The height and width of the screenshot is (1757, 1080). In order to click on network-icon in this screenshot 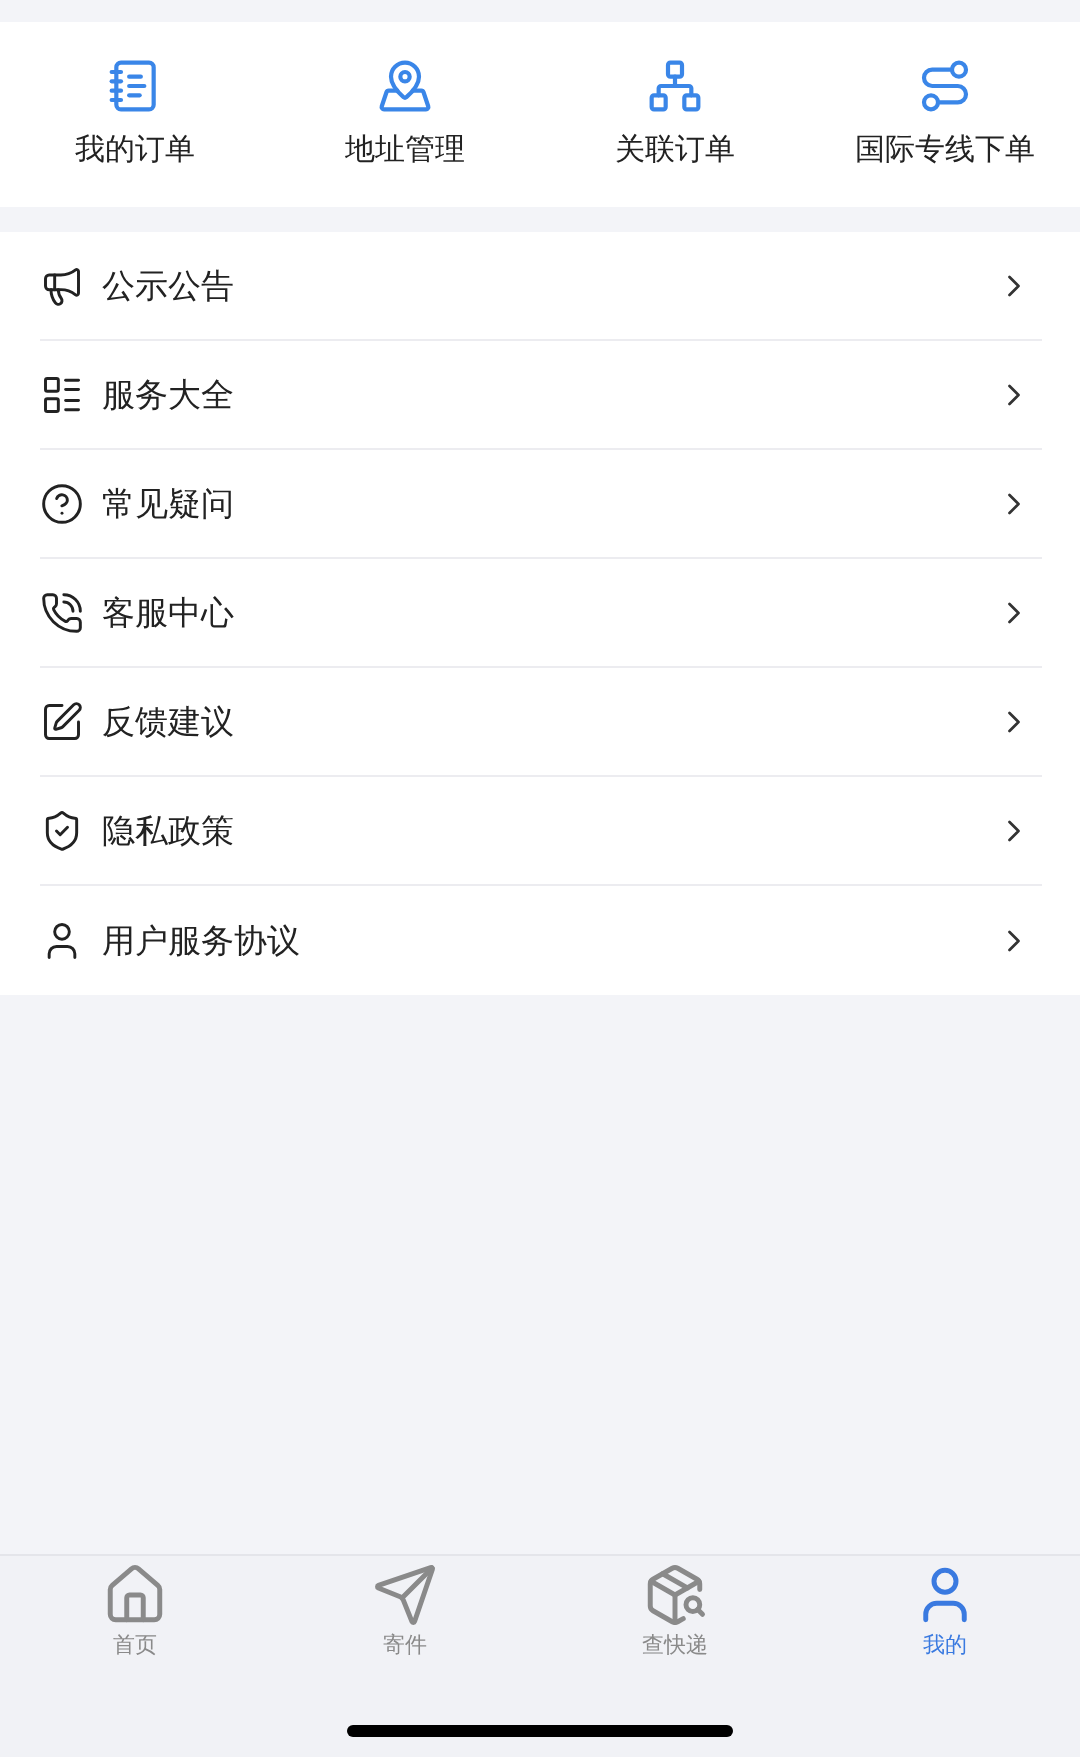, I will do `click(675, 86)`.